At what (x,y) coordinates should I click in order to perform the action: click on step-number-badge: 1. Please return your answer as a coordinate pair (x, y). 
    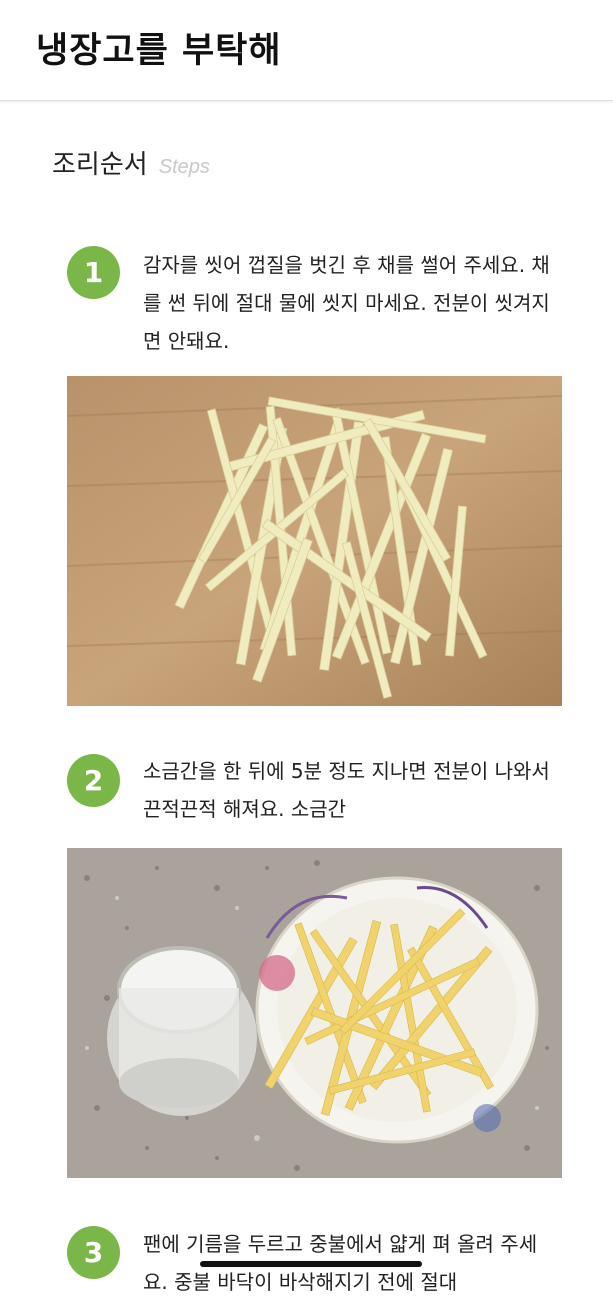
    Looking at the image, I should click on (93, 272).